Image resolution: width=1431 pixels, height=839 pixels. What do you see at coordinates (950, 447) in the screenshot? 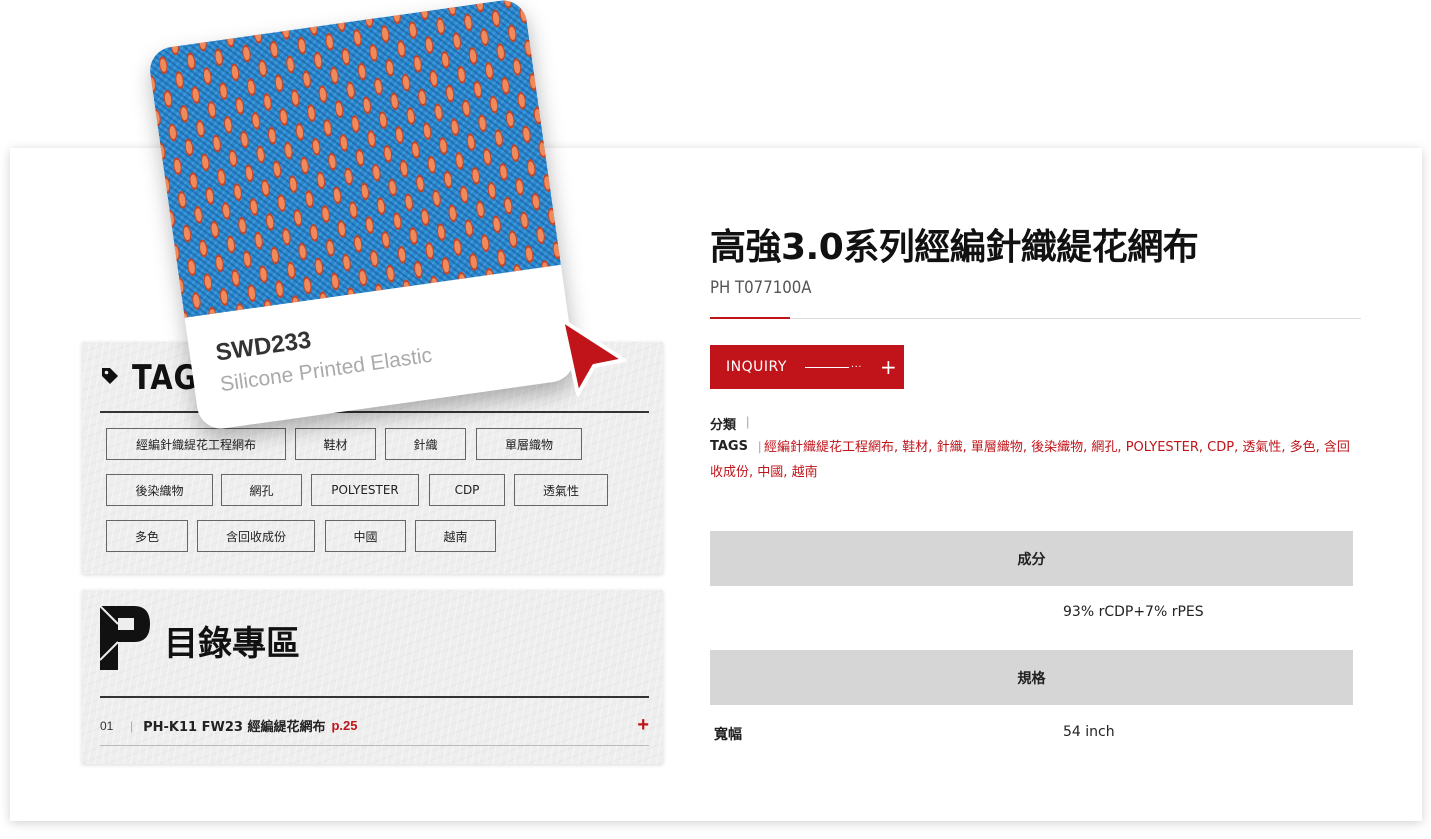
I see `tag-link: 針織` at bounding box center [950, 447].